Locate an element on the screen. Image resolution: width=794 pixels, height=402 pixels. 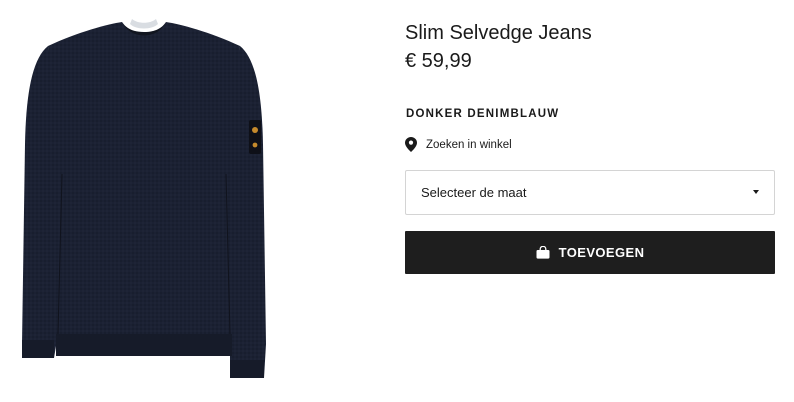
find-in-store-link: Zoeken in winkel is located at coordinates (458, 144).